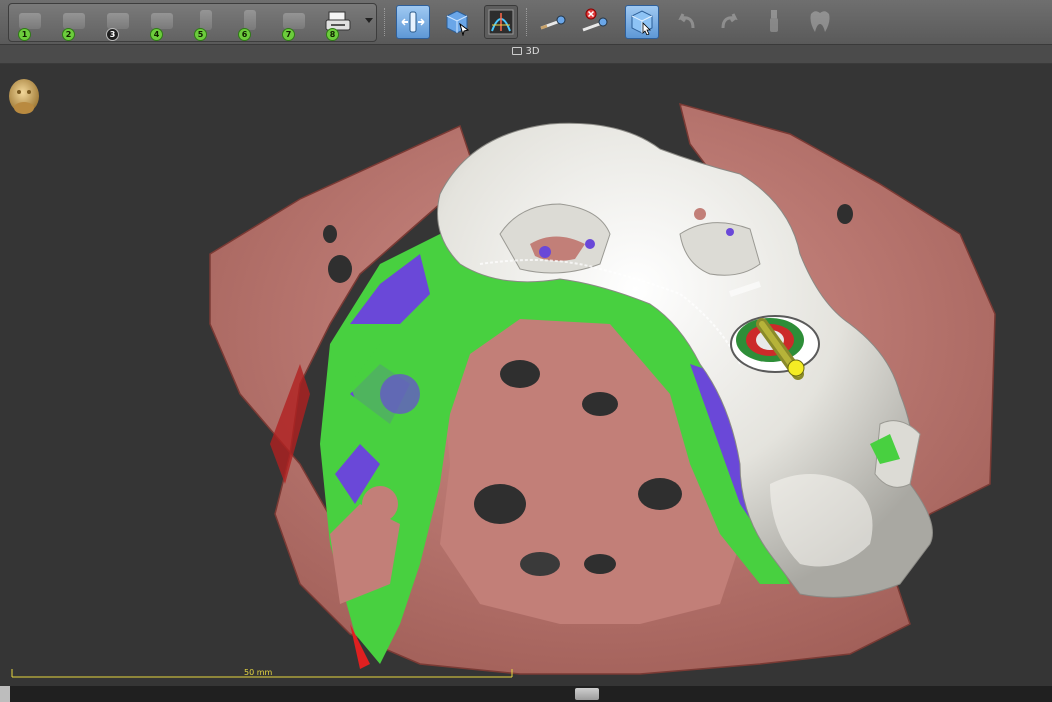 The width and height of the screenshot is (1052, 702). I want to click on scale-bar-label: 50 mm, so click(258, 672).